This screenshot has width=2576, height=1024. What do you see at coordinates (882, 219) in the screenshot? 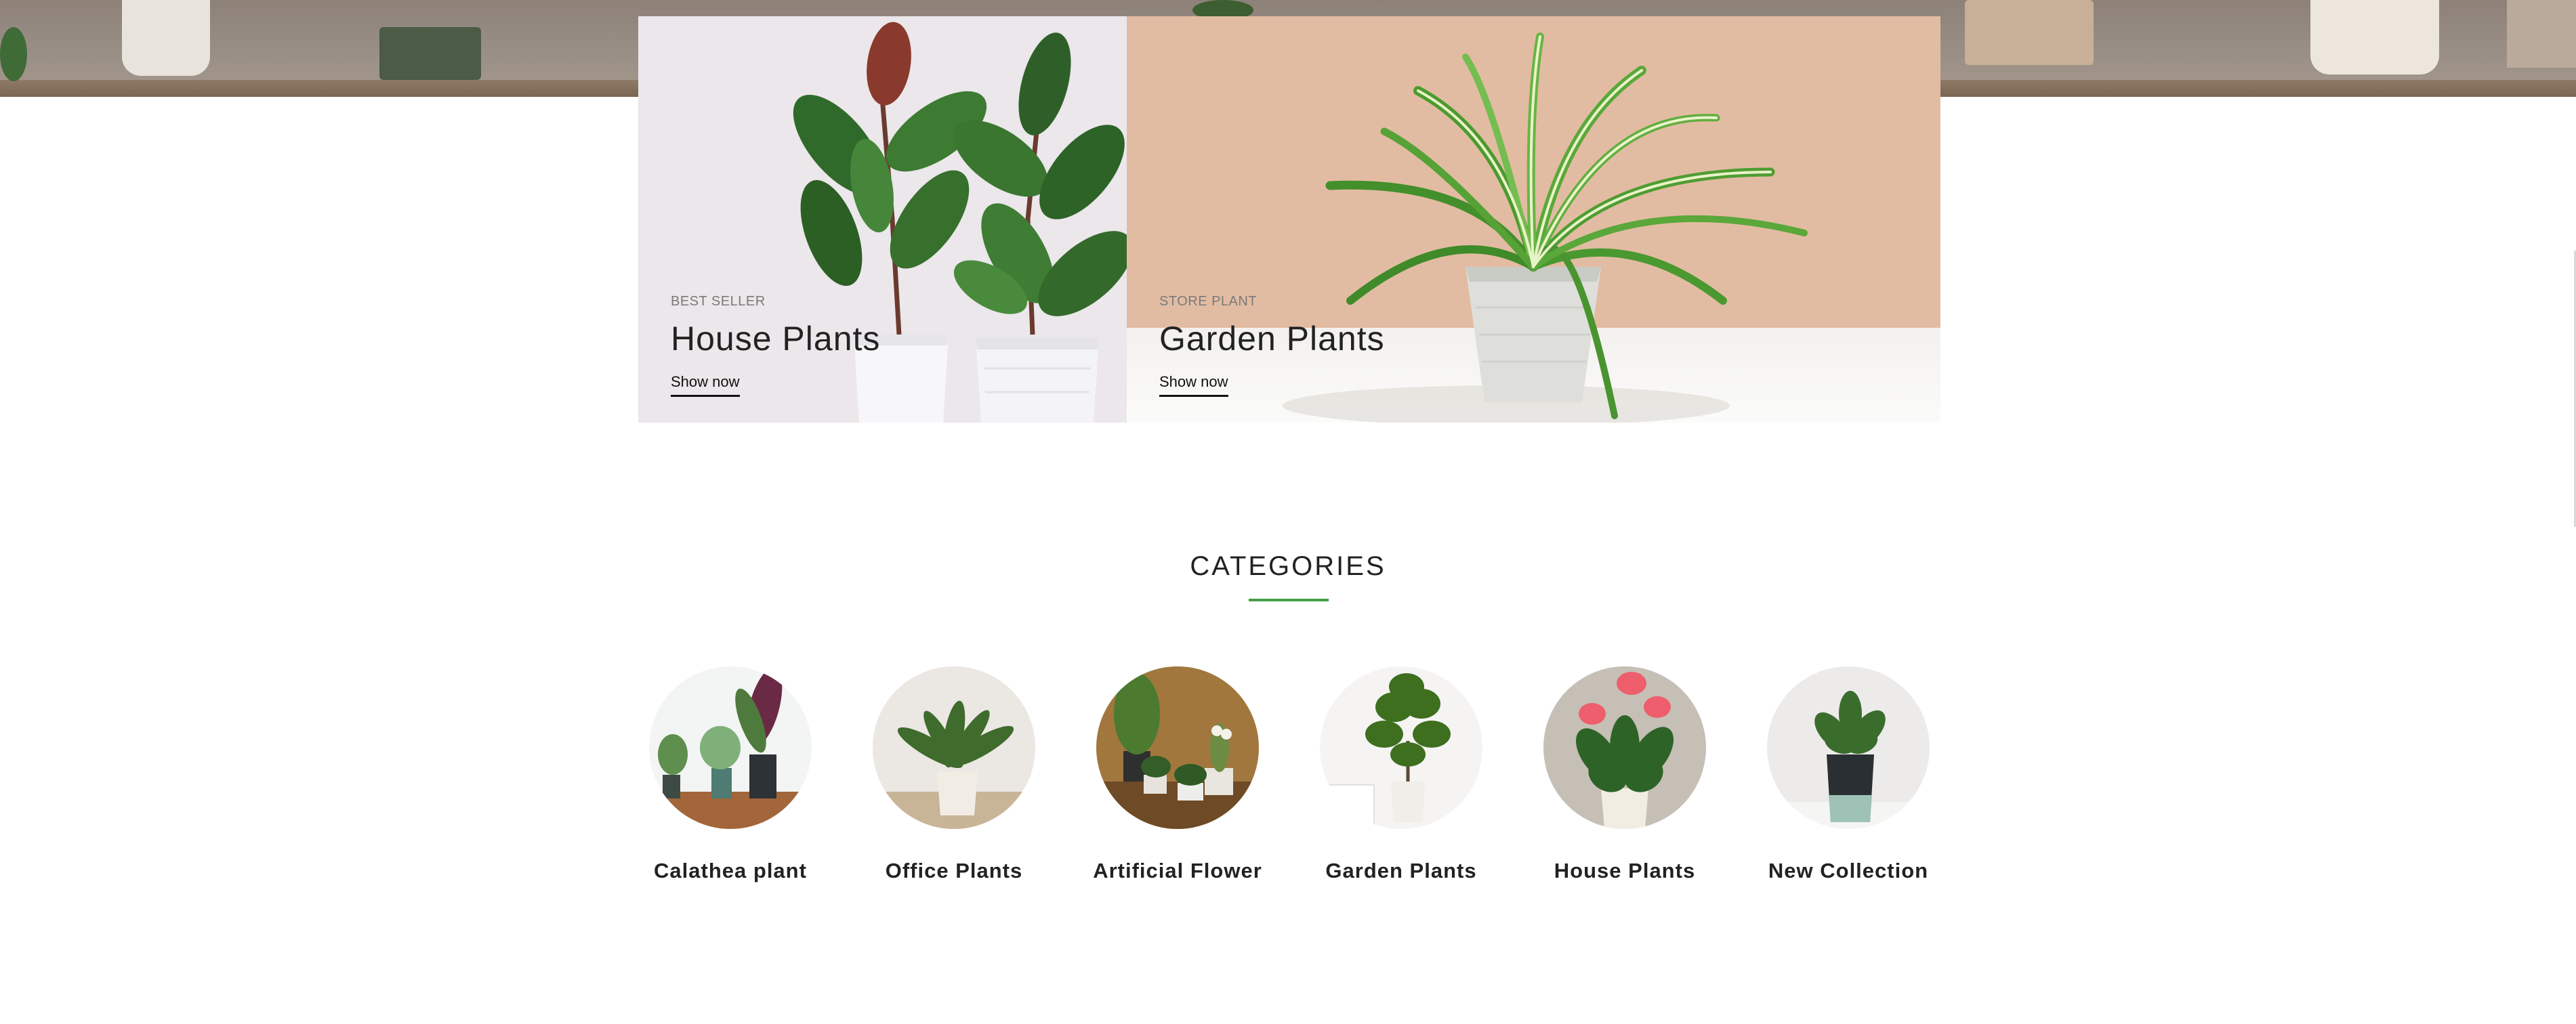
I see `banner-house-plants: BEST SELLER House Plants Show now` at bounding box center [882, 219].